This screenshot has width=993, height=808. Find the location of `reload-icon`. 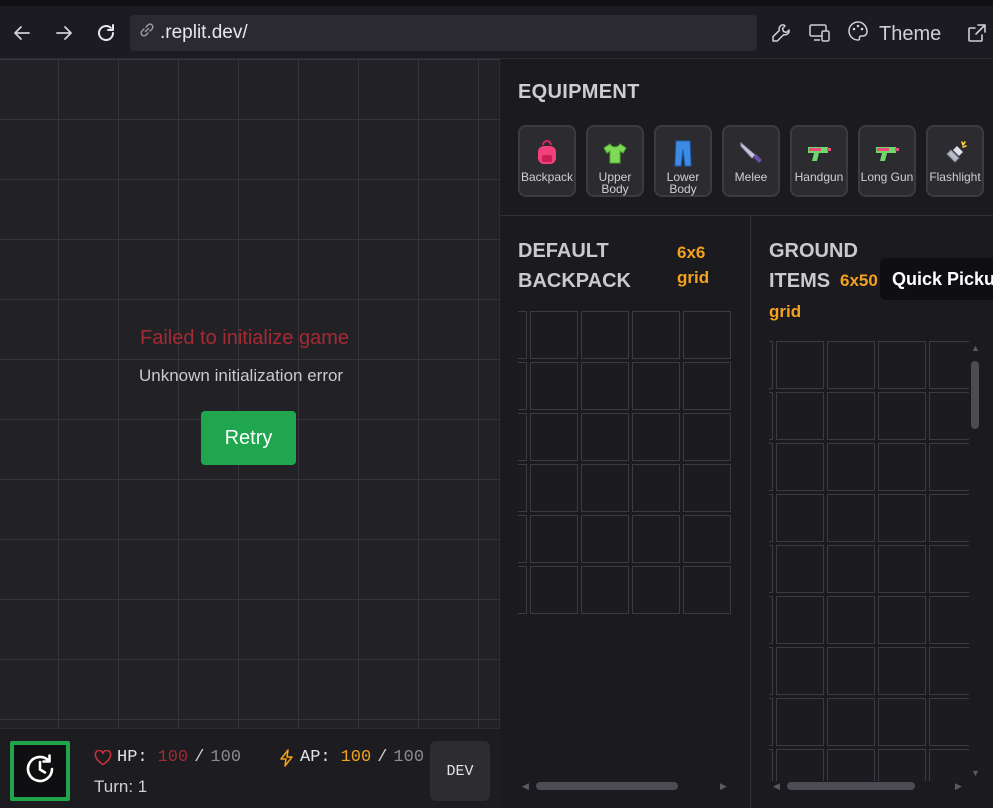

reload-icon is located at coordinates (106, 33).